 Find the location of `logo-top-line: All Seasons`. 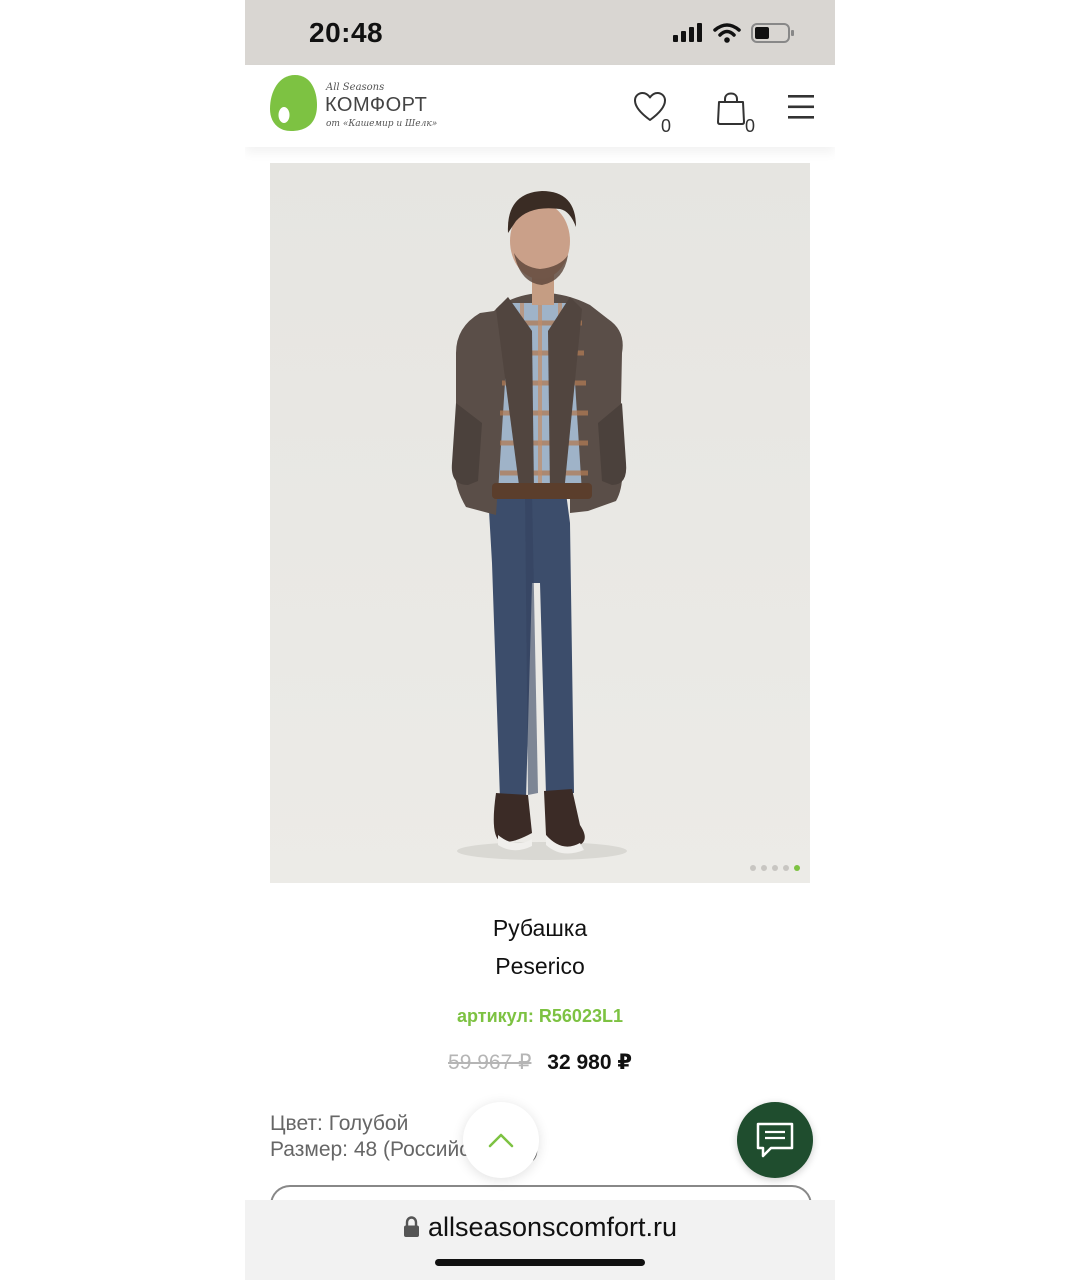

logo-top-line: All Seasons is located at coordinates (355, 87).